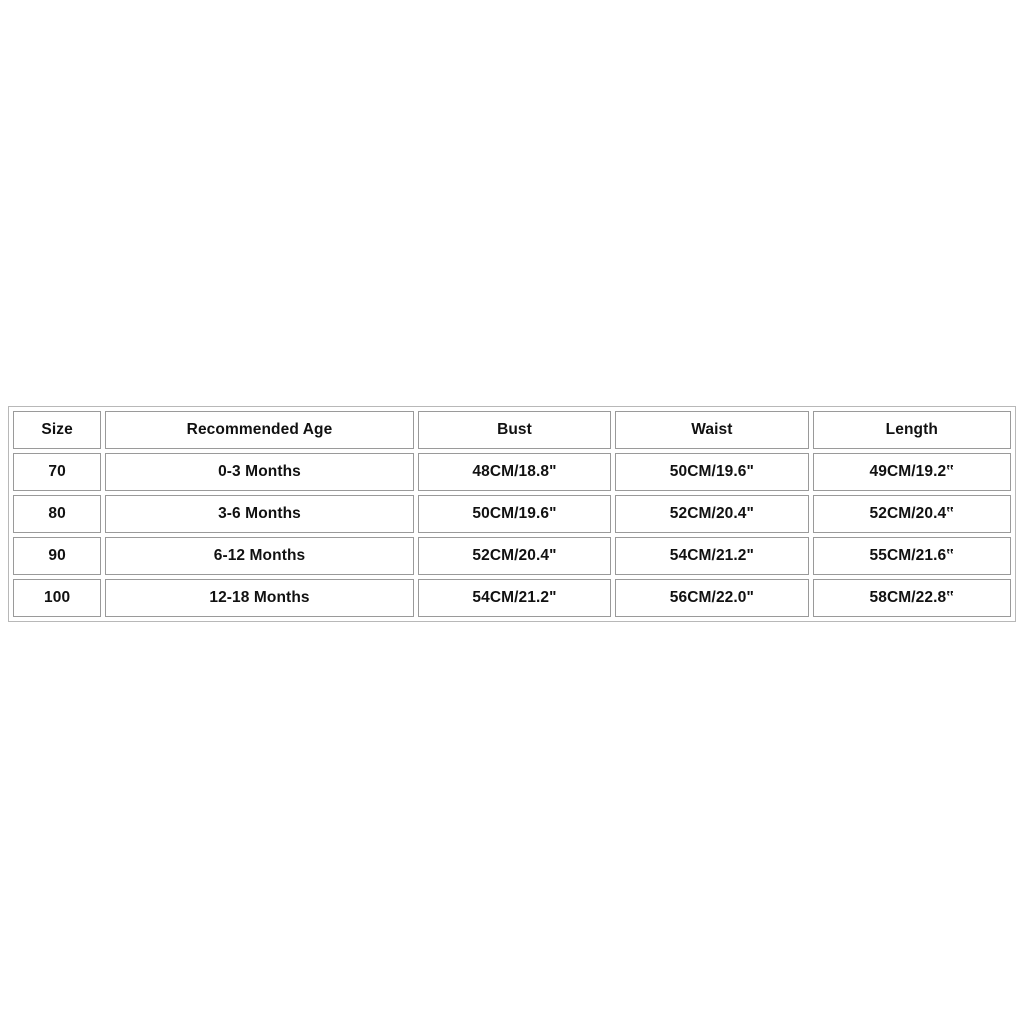  I want to click on cell-size: 100, so click(57, 598).